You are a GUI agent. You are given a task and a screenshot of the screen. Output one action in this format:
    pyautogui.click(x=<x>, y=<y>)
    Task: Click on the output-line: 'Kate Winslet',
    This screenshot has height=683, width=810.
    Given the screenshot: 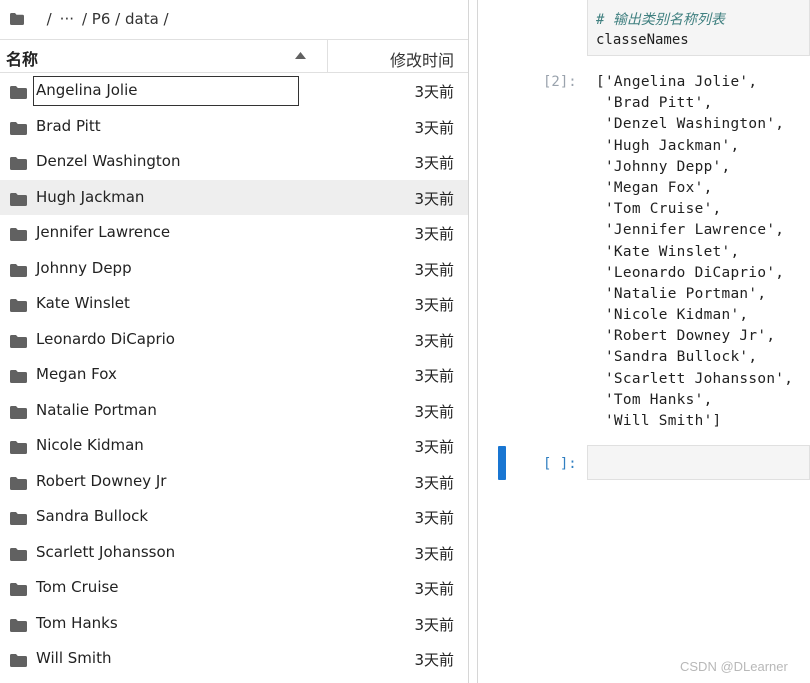 What is the action you would take?
    pyautogui.click(x=668, y=251)
    